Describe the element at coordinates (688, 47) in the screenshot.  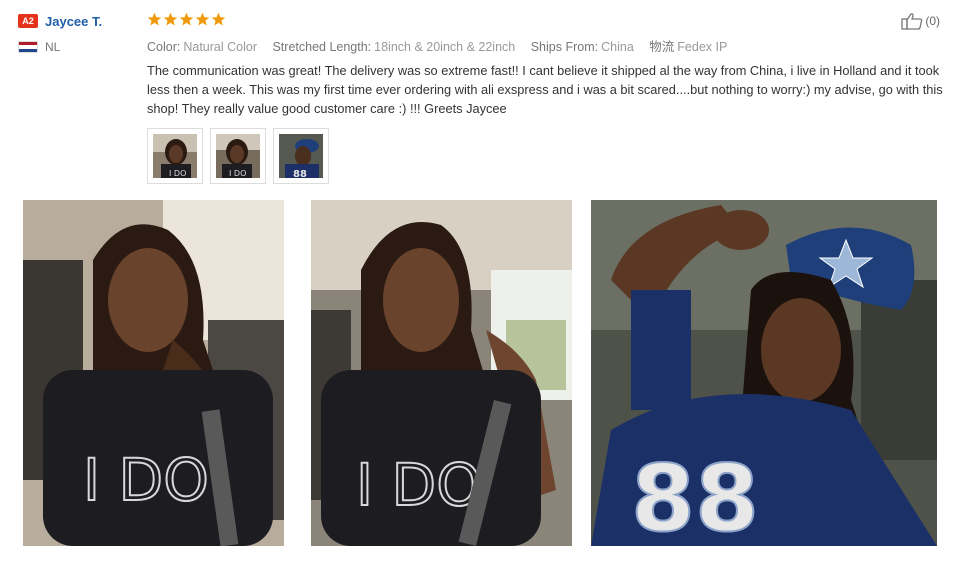
I see `attribute-logistics: 物流 Fedex IP` at that location.